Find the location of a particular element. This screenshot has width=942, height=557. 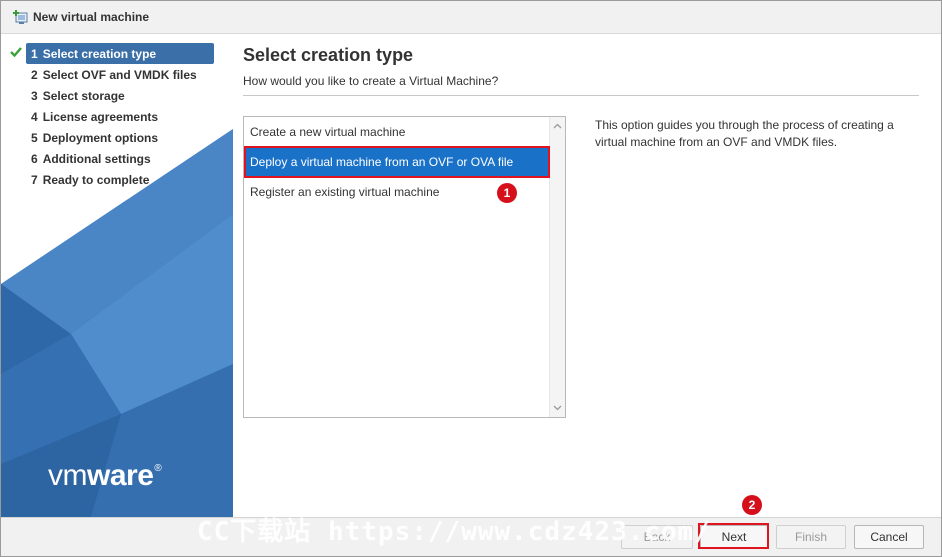

check-icon is located at coordinates (16, 52).